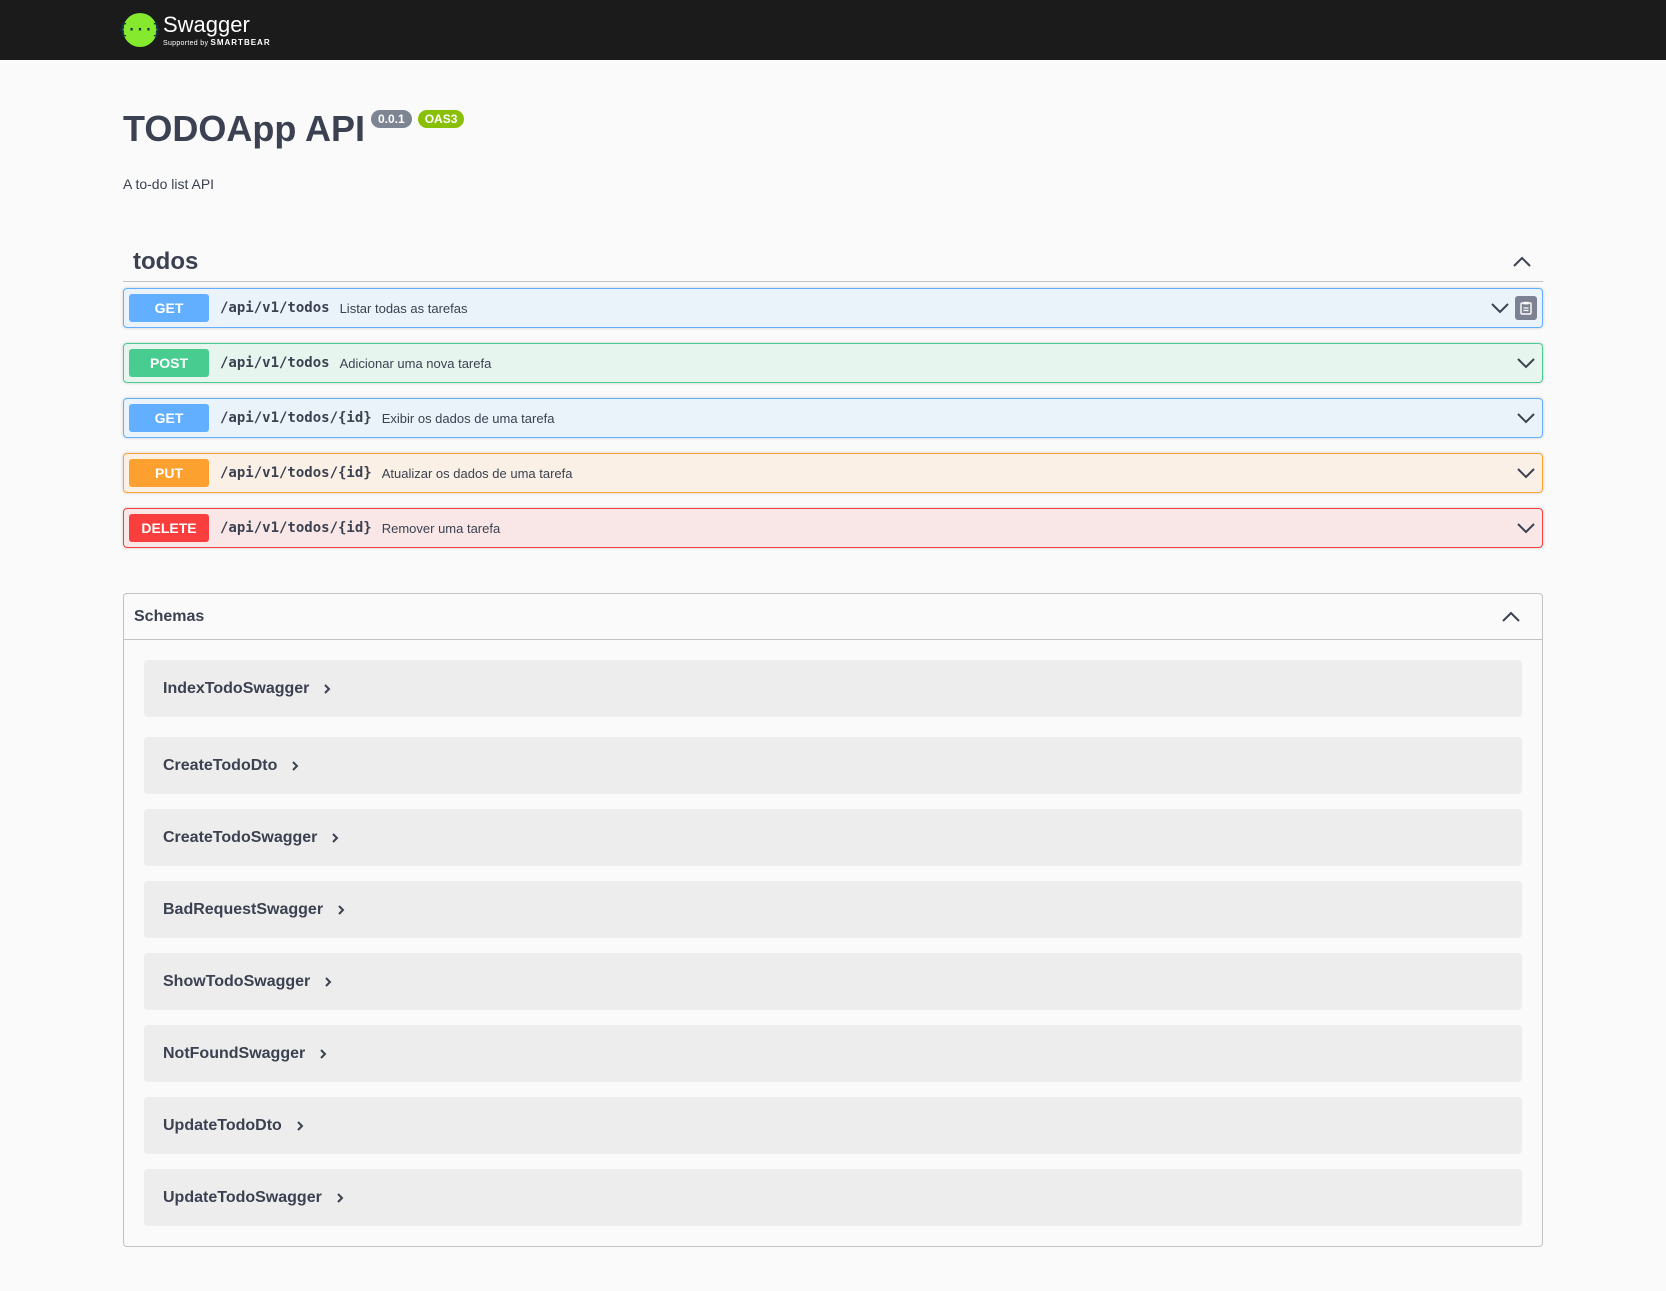  I want to click on logo-text: Swagger Supported by SMARTBEAR, so click(217, 29).